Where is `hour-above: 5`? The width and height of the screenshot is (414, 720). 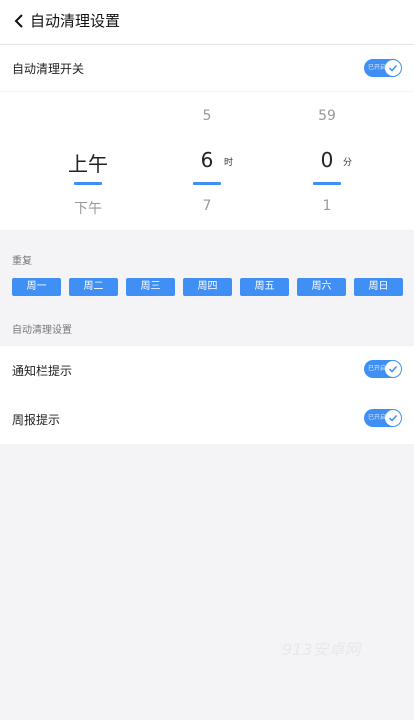 hour-above: 5 is located at coordinates (207, 116).